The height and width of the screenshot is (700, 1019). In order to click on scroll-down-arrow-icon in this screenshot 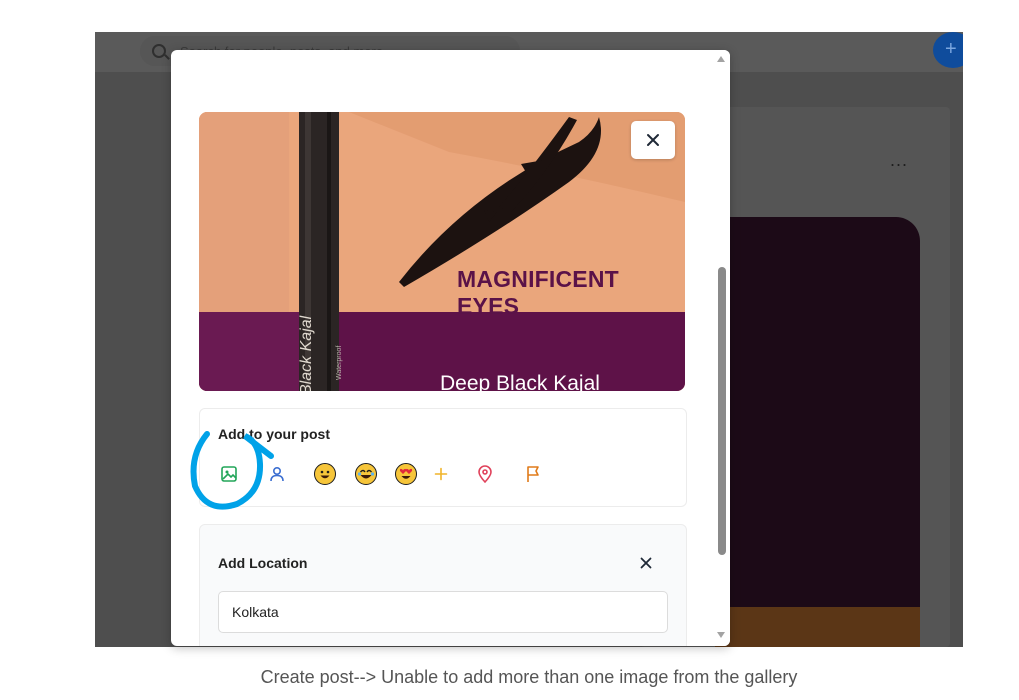, I will do `click(721, 635)`.